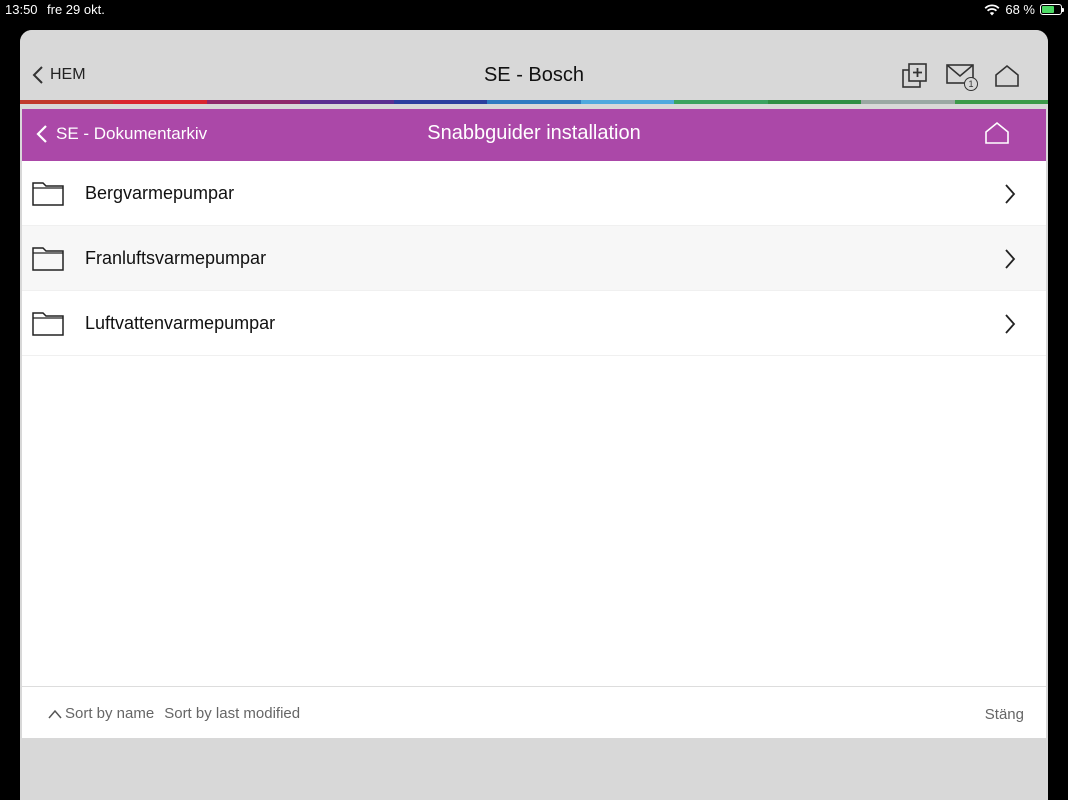  I want to click on sort-by-modified-button: Sort by last modified, so click(232, 713).